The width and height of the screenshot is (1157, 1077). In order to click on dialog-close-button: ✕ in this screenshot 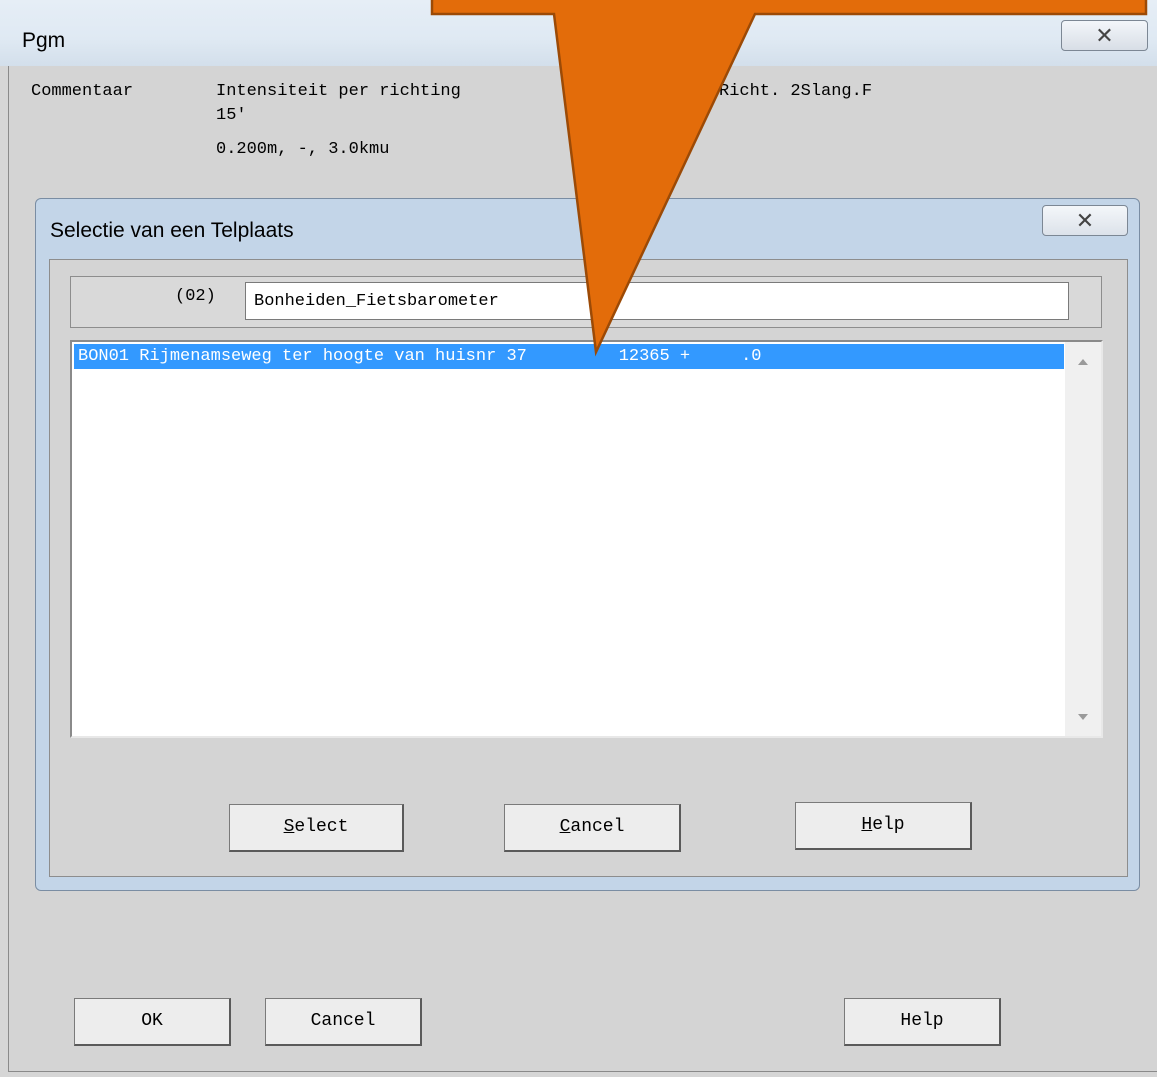, I will do `click(1085, 220)`.